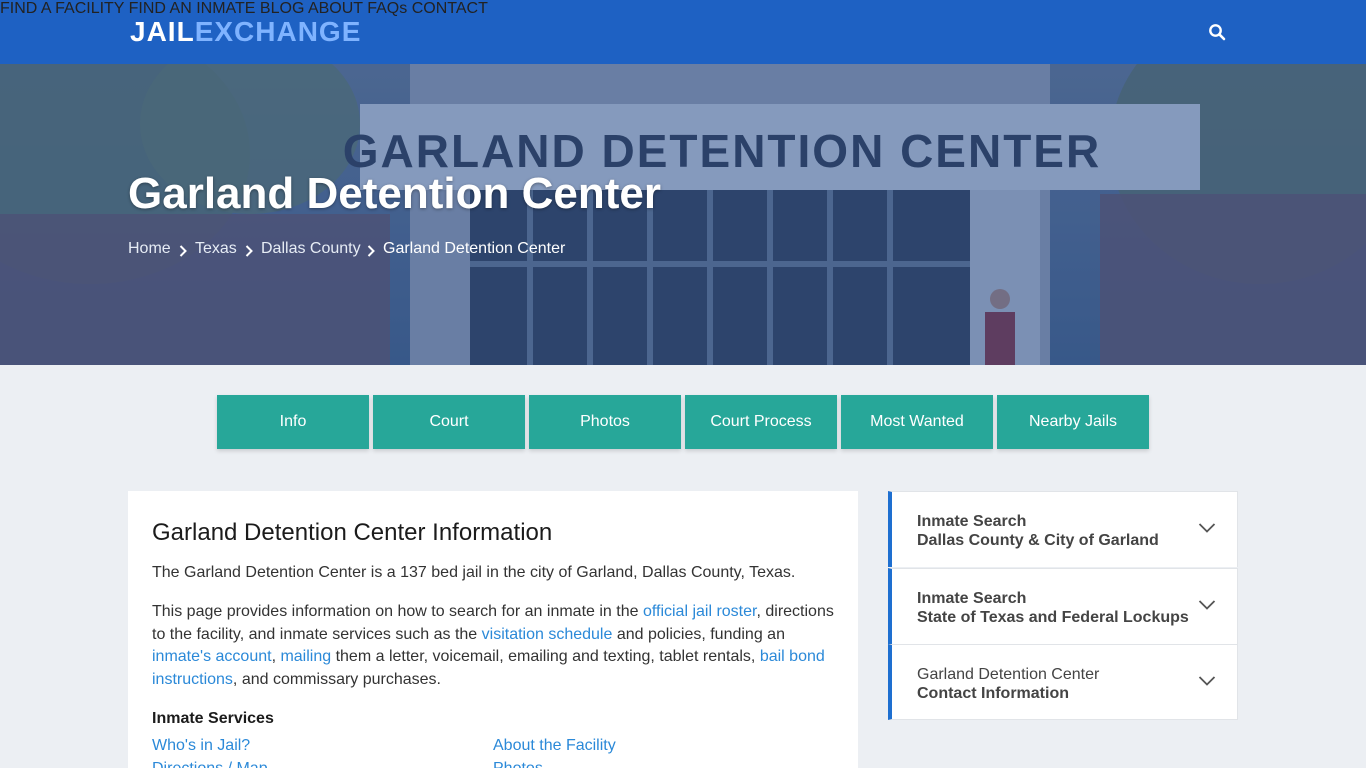 This screenshot has width=1366, height=768. What do you see at coordinates (201, 746) in the screenshot?
I see `service-link-whos-in-jail: Who's in Jail?` at bounding box center [201, 746].